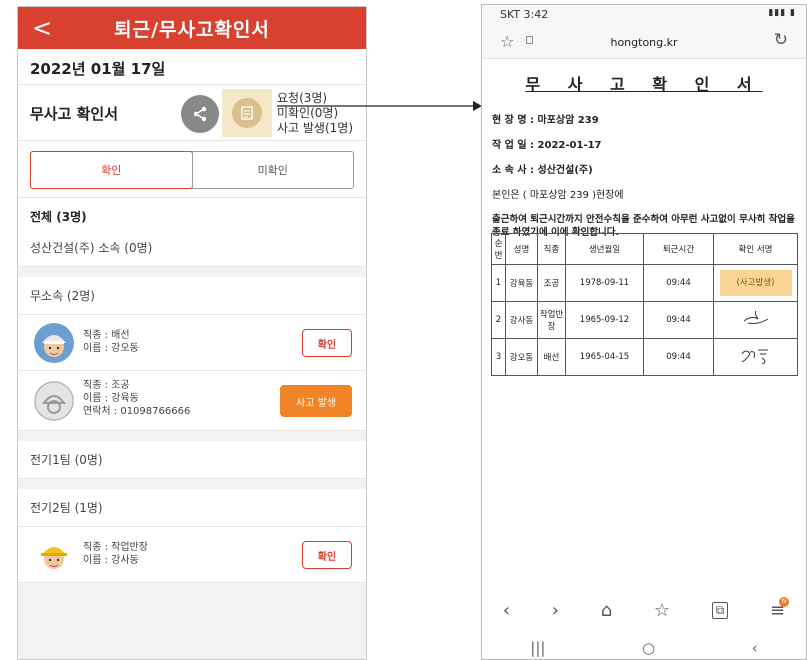 The width and height of the screenshot is (807, 660). I want to click on table-row: 3 강오동 배선 1965-04-15 09:44, so click(644, 357).